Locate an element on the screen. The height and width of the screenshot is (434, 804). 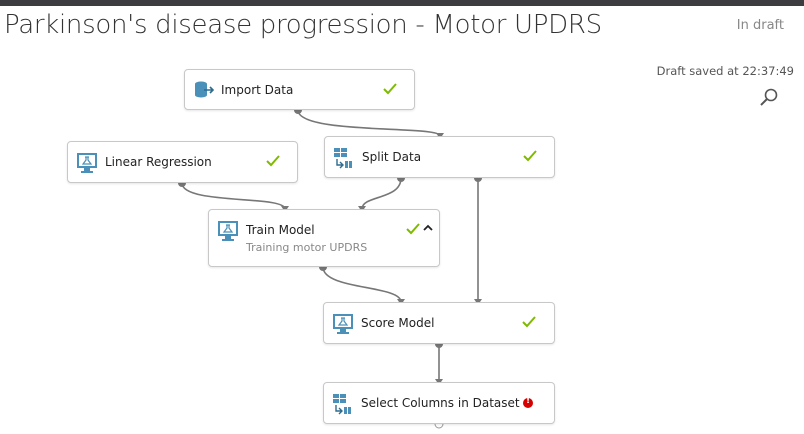
module-label: Train Model is located at coordinates (280, 230).